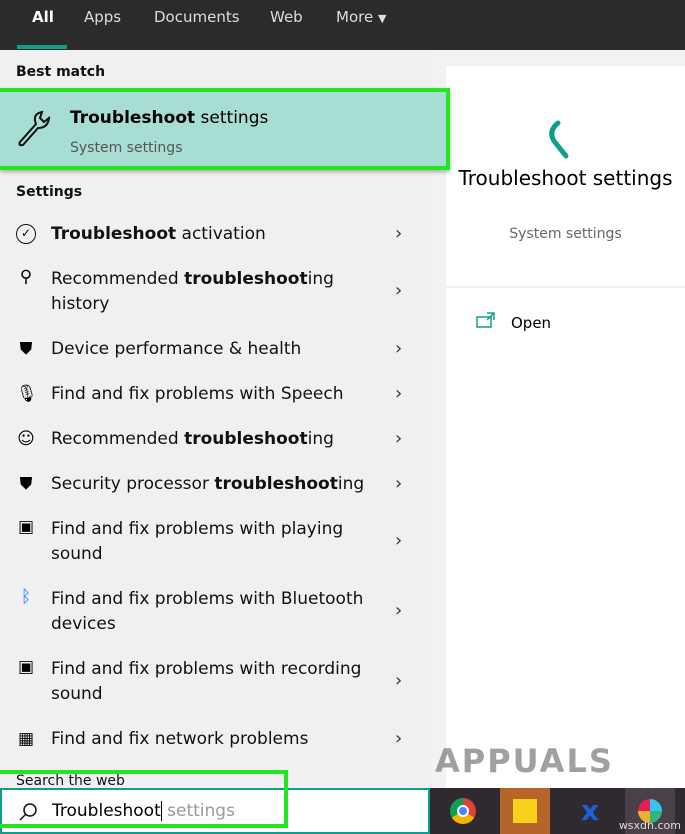 The width and height of the screenshot is (685, 834). What do you see at coordinates (43, 17) in the screenshot?
I see `tab-all: All` at bounding box center [43, 17].